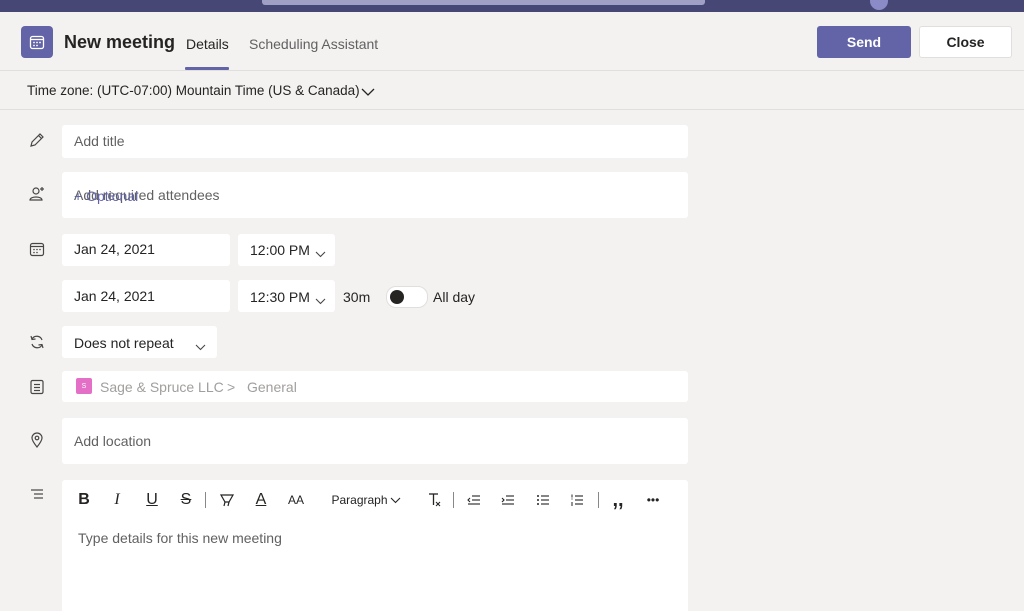 The width and height of the screenshot is (1024, 611). What do you see at coordinates (296, 500) in the screenshot?
I see `font-size-button: AA` at bounding box center [296, 500].